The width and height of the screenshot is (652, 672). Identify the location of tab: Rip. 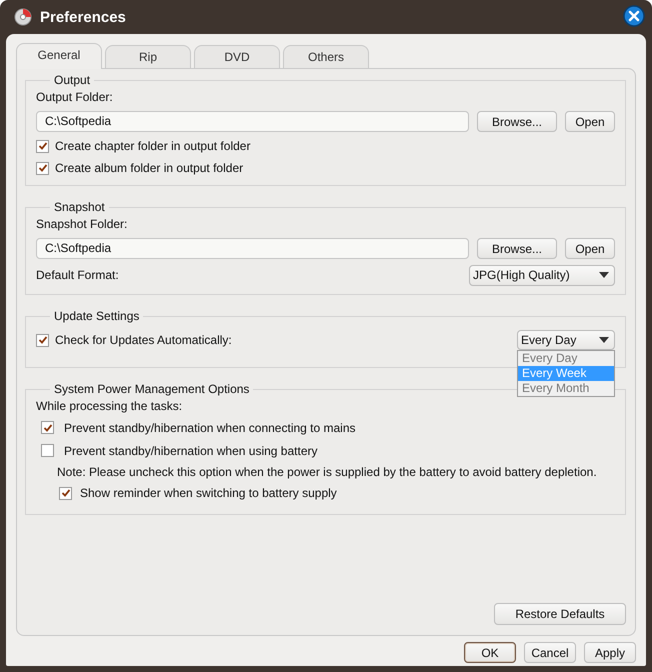
(148, 56).